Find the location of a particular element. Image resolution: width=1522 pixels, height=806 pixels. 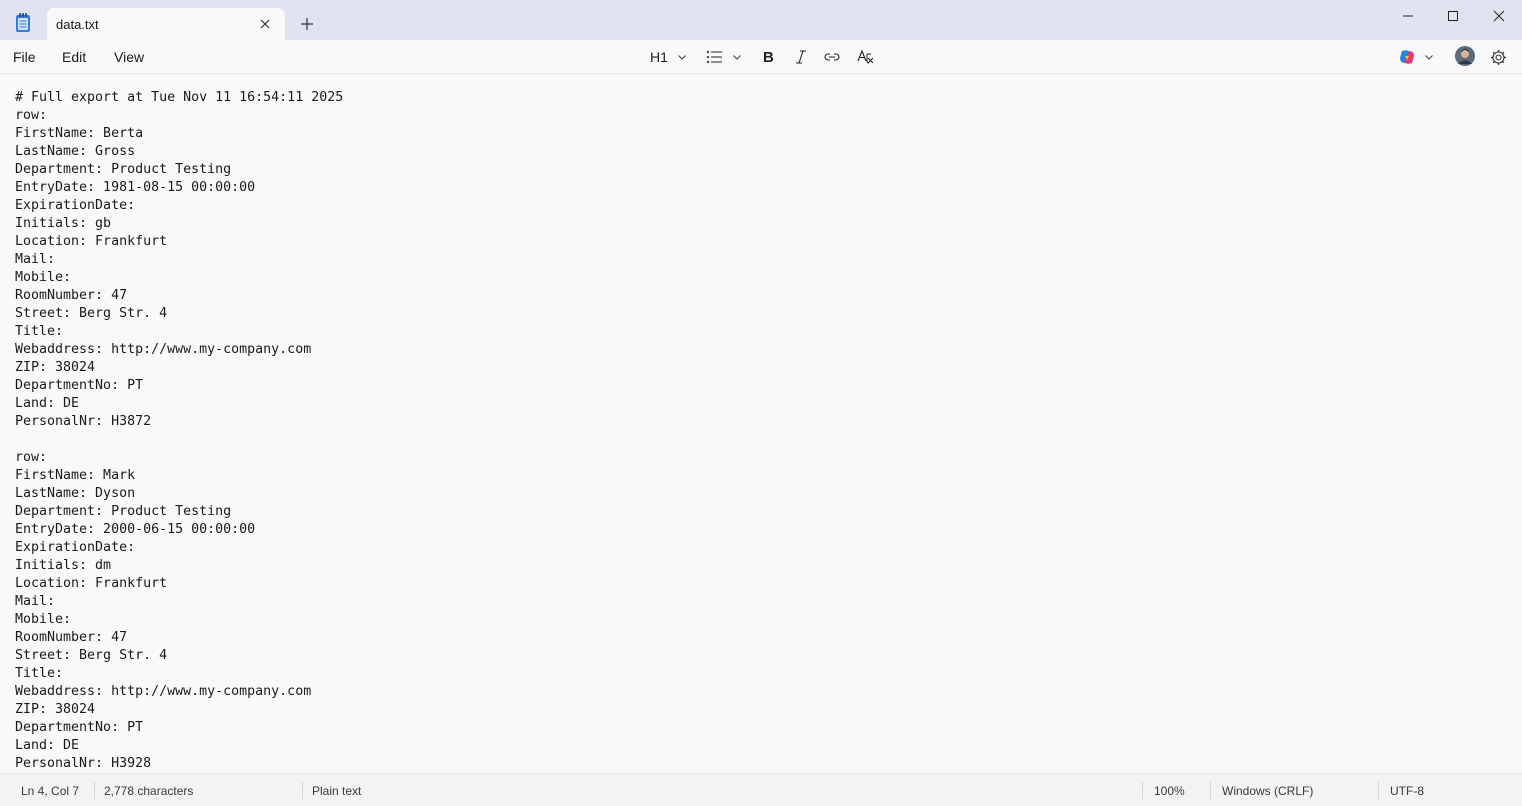

editor-line: EntryDate: 2000-06-15 00:00:00 is located at coordinates (179, 530).